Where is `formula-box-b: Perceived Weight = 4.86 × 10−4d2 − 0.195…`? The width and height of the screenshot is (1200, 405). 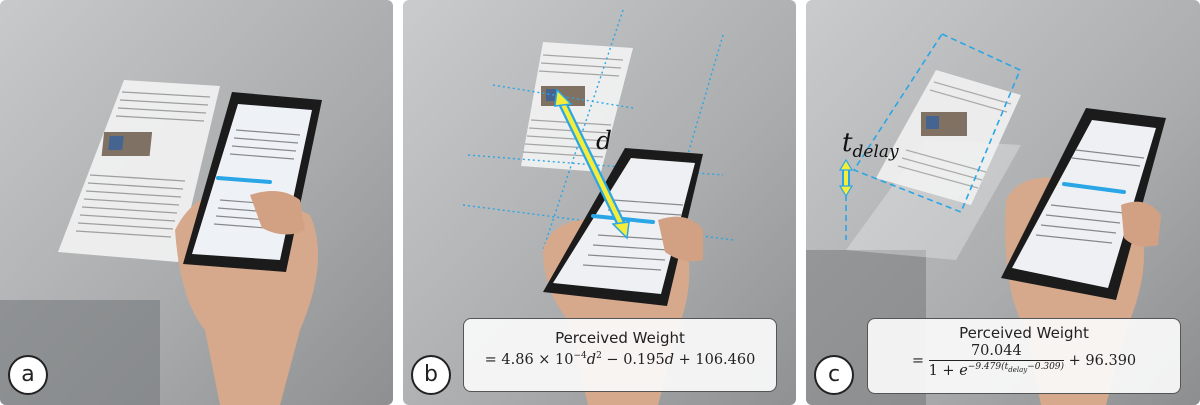 formula-box-b: Perceived Weight = 4.86 × 10−4d2 − 0.195… is located at coordinates (620, 355).